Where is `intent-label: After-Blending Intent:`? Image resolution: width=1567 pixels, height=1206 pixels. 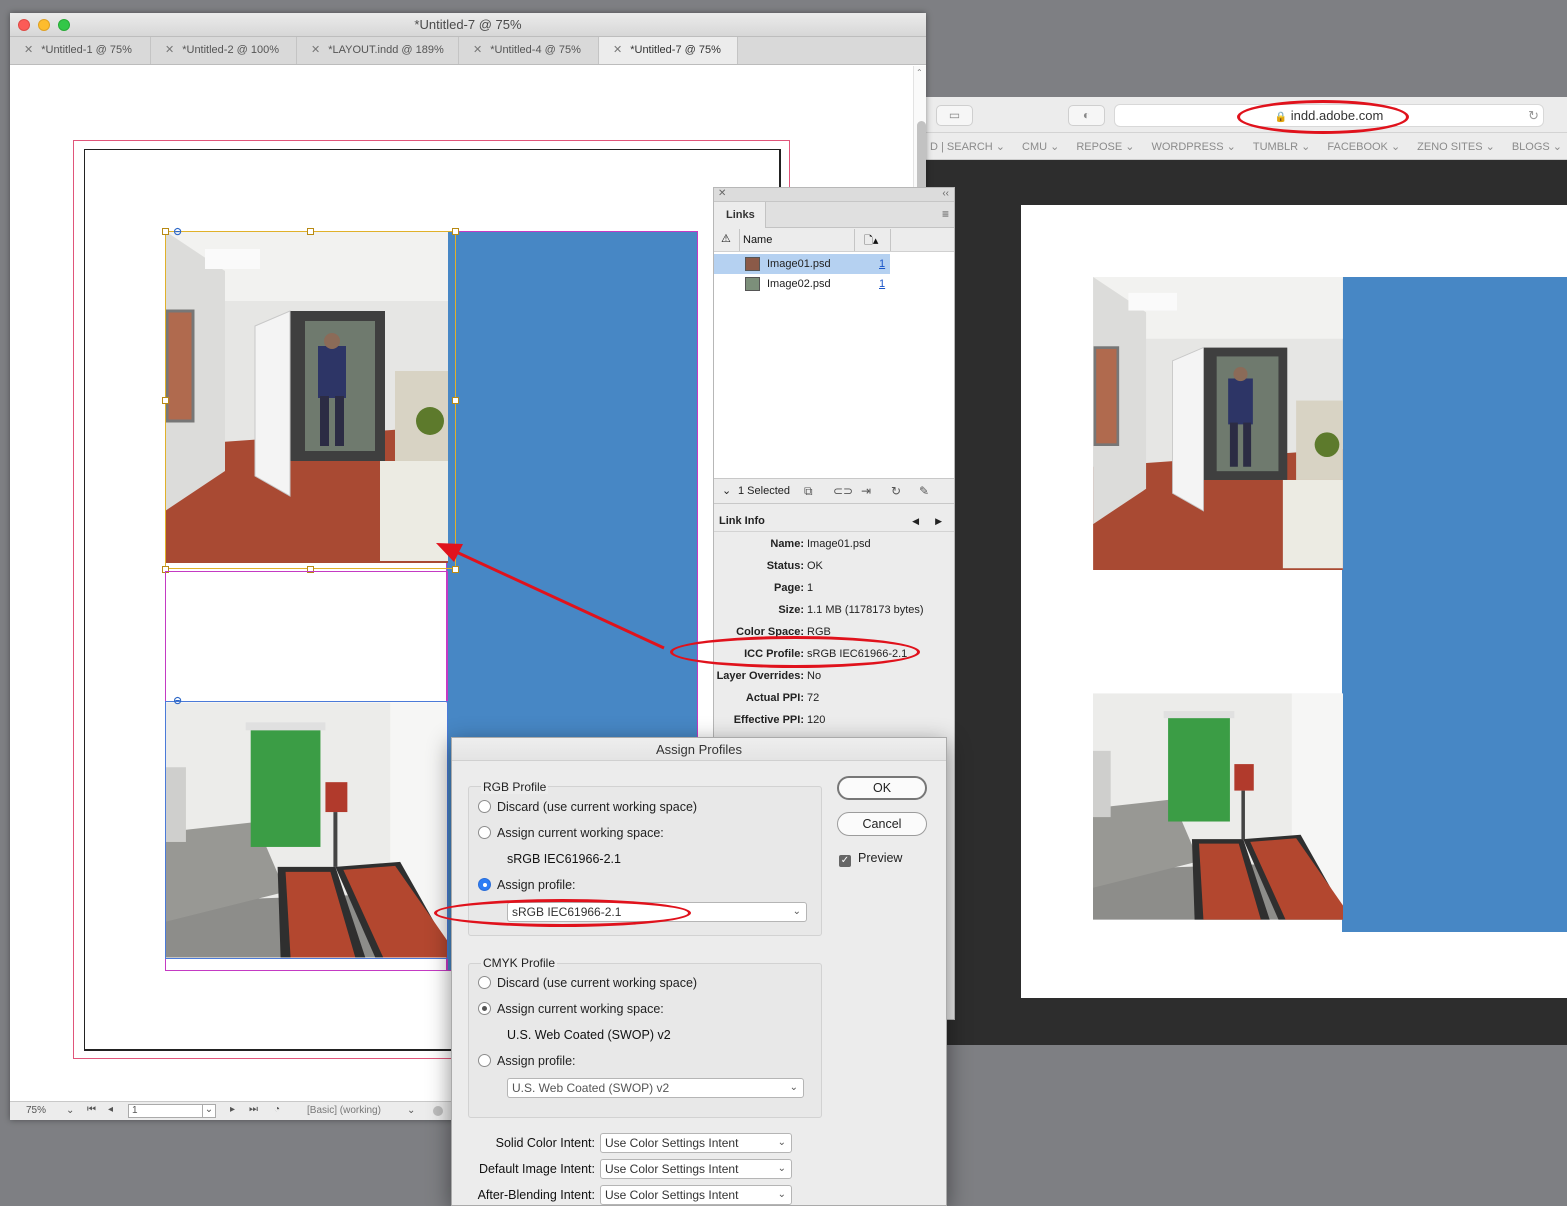 intent-label: After-Blending Intent: is located at coordinates (536, 1195).